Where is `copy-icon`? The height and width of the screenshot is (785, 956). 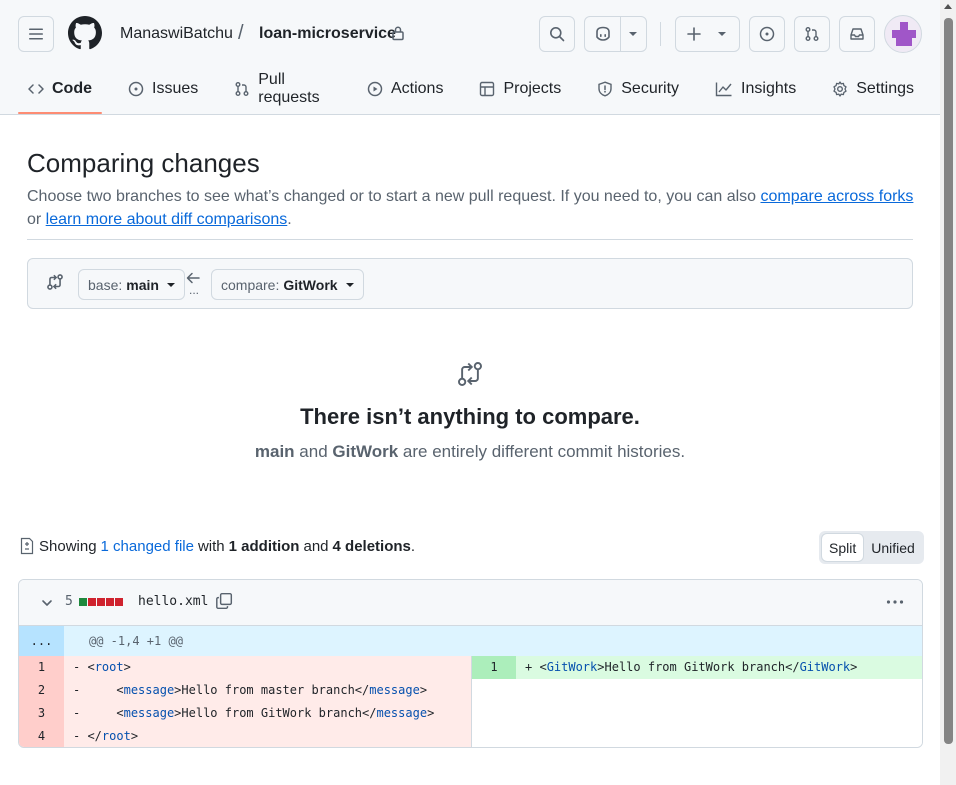 copy-icon is located at coordinates (224, 601).